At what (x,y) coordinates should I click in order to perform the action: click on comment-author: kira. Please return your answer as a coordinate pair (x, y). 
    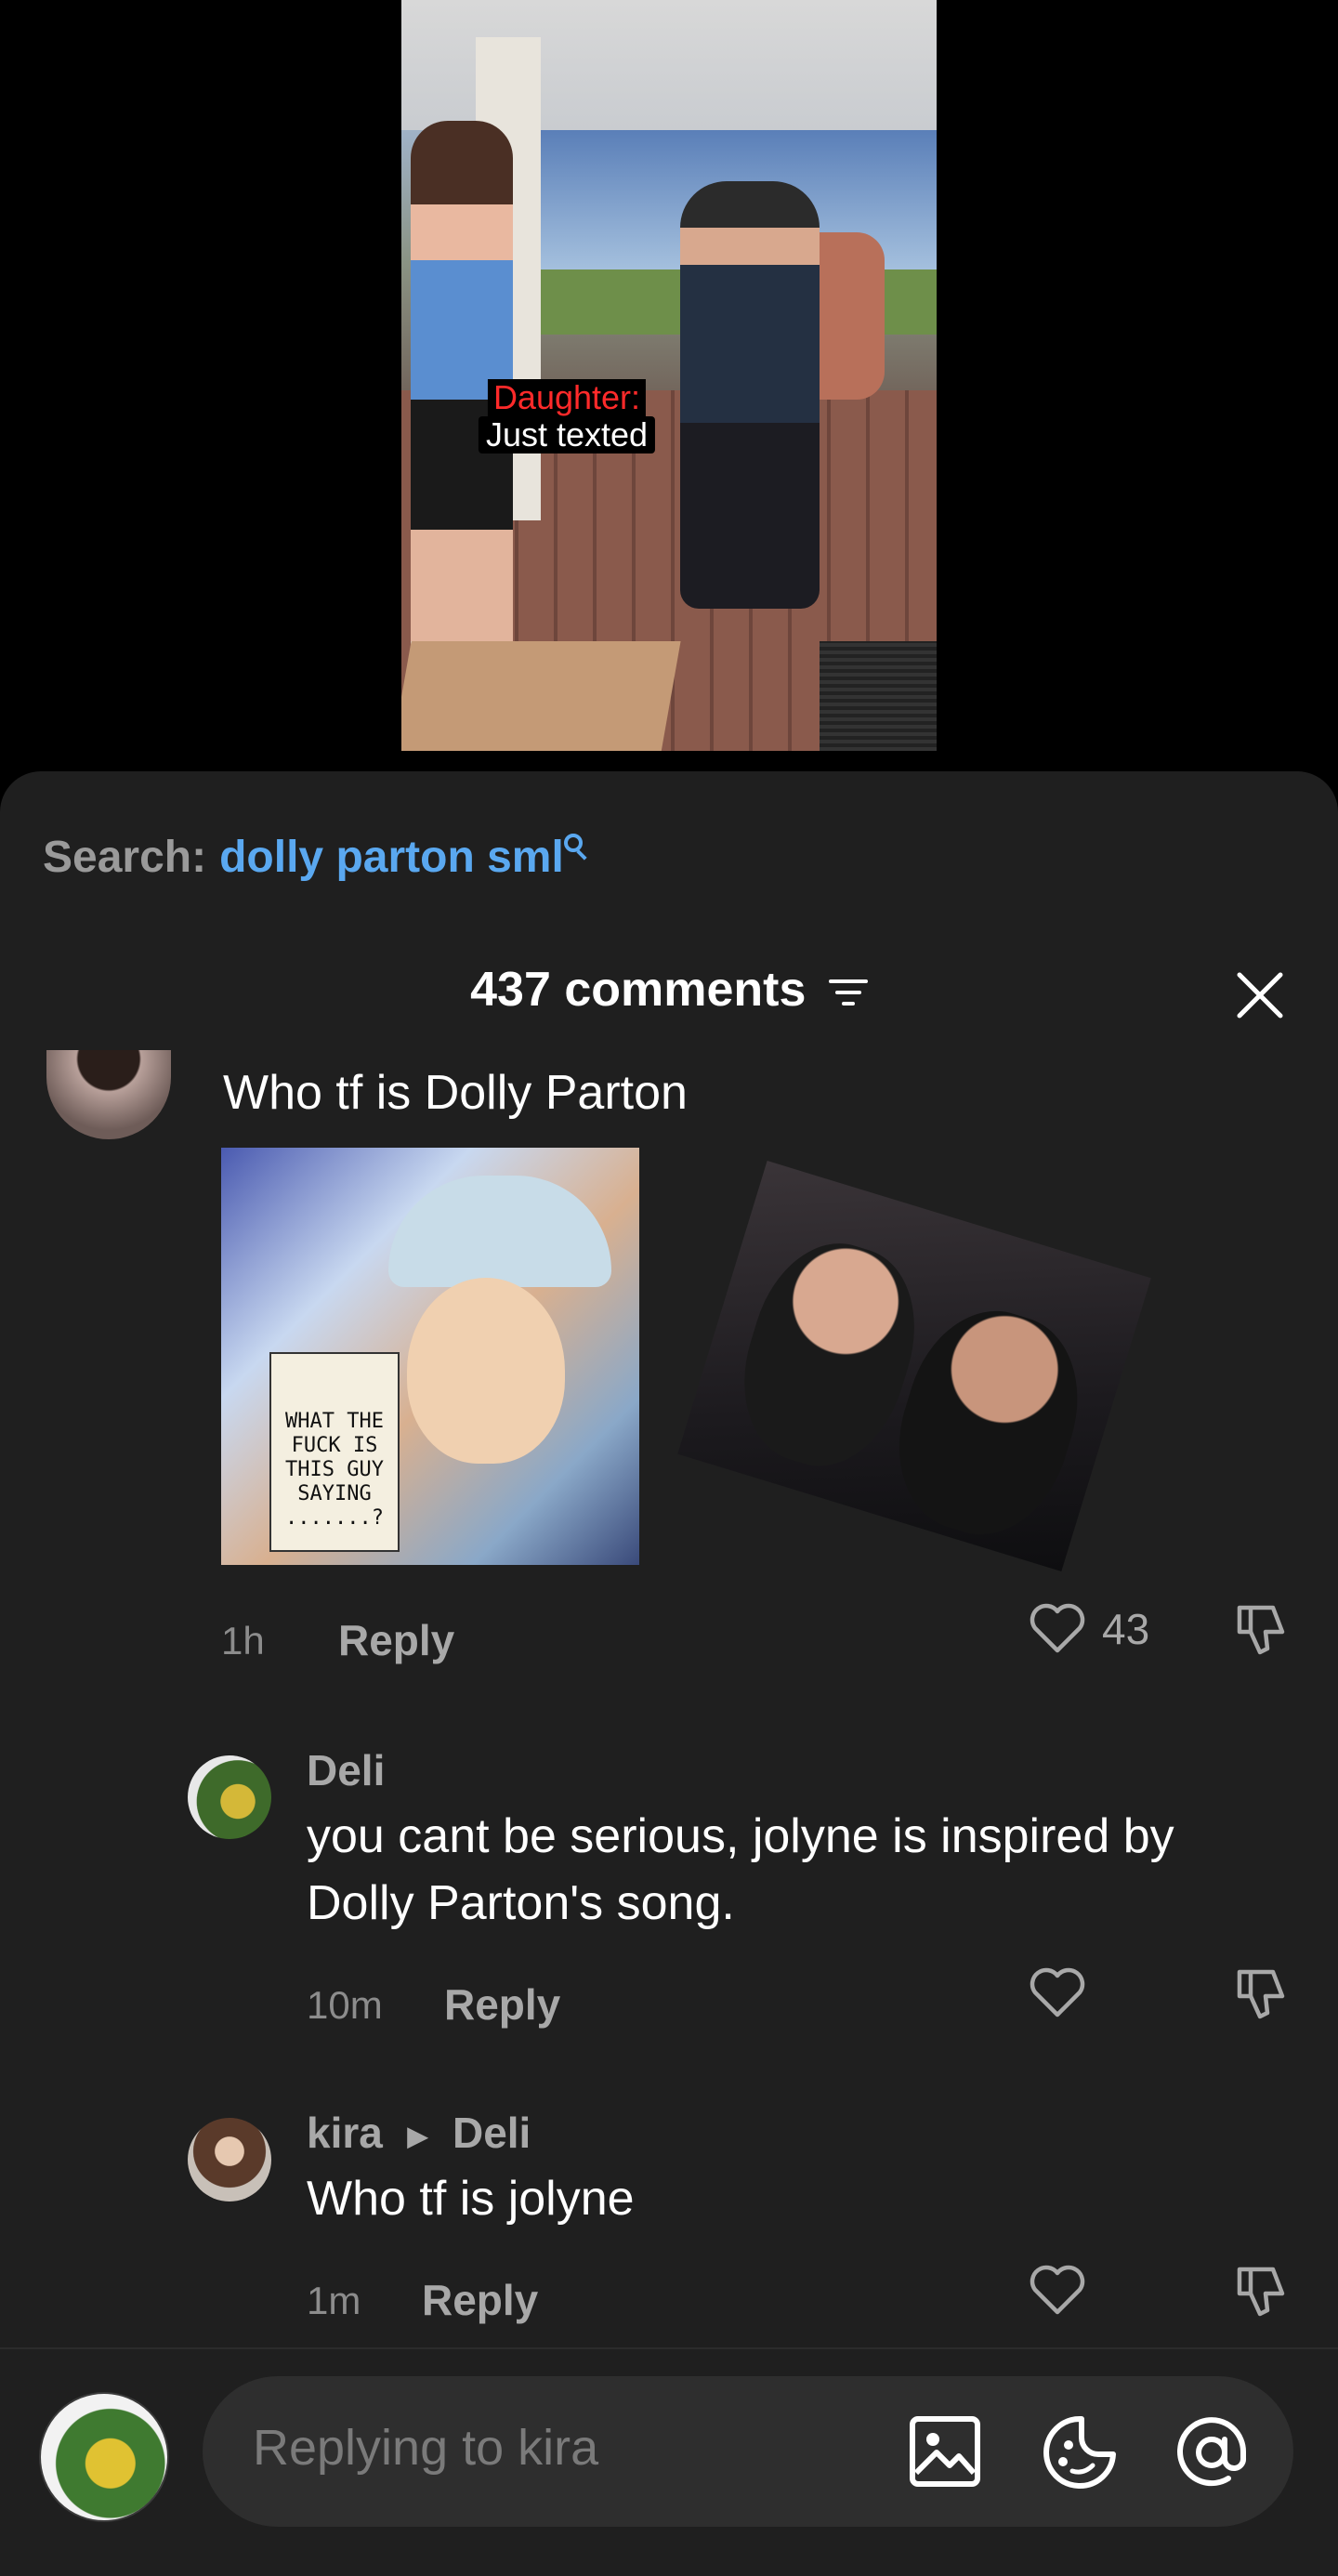
    Looking at the image, I should click on (345, 2133).